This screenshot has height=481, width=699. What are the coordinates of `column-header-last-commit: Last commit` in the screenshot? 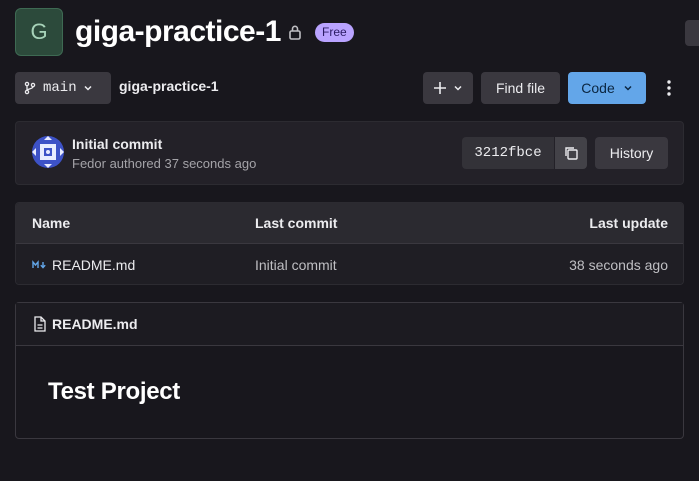 It's located at (296, 223).